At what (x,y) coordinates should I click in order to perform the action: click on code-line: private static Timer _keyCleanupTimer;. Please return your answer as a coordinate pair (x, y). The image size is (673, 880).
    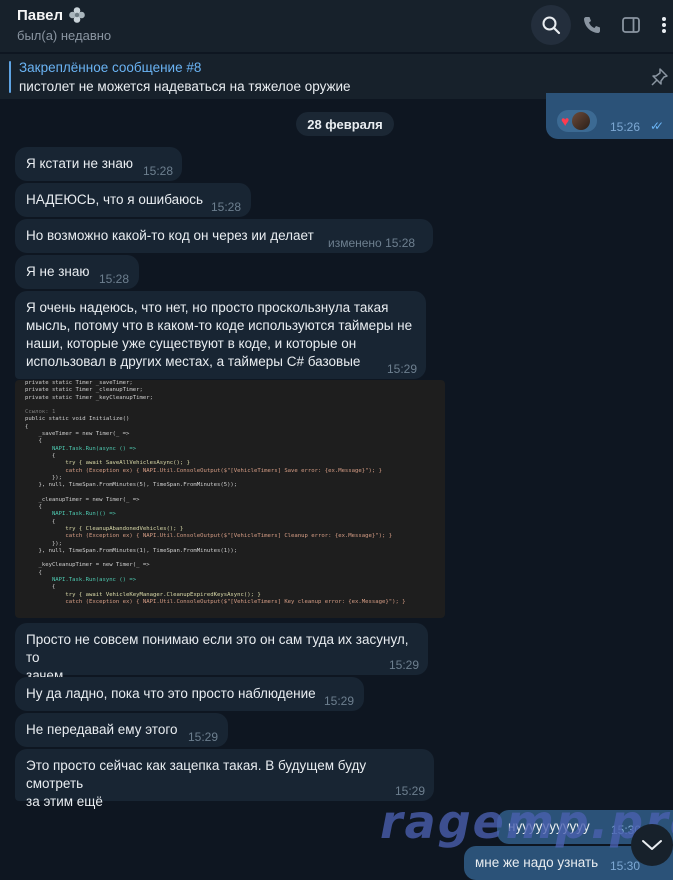
    Looking at the image, I should click on (89, 397).